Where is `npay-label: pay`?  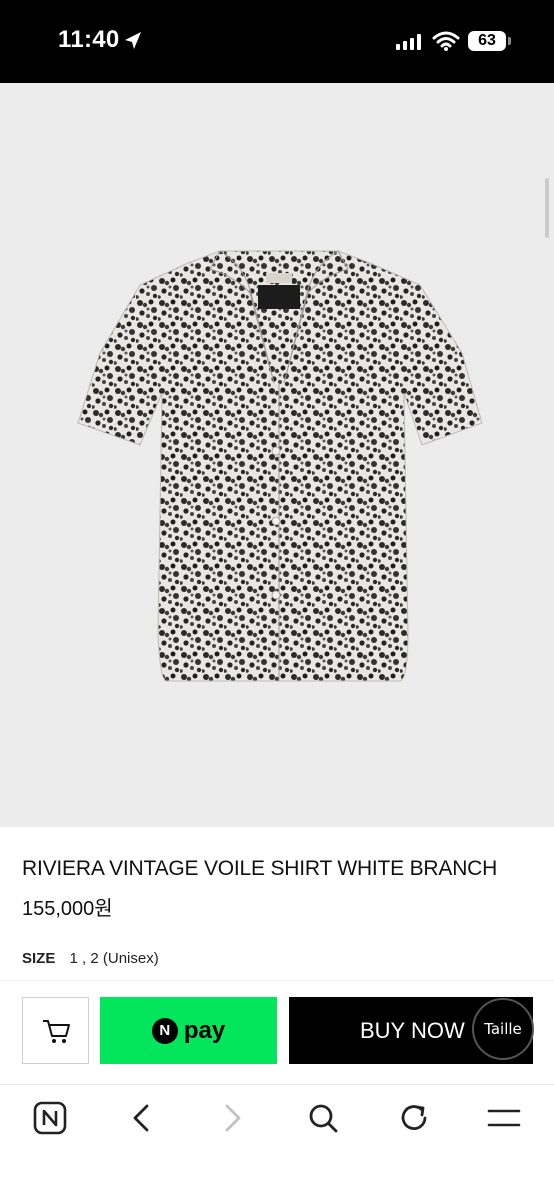 npay-label: pay is located at coordinates (204, 1030).